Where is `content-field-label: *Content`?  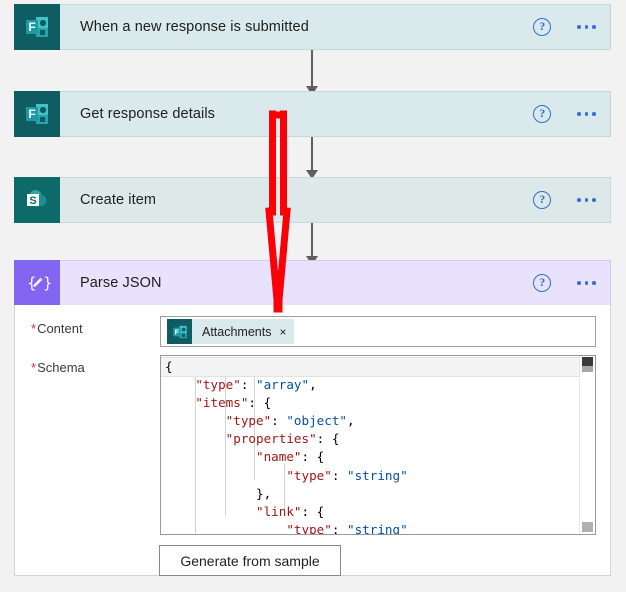
content-field-label: *Content is located at coordinates (80, 328).